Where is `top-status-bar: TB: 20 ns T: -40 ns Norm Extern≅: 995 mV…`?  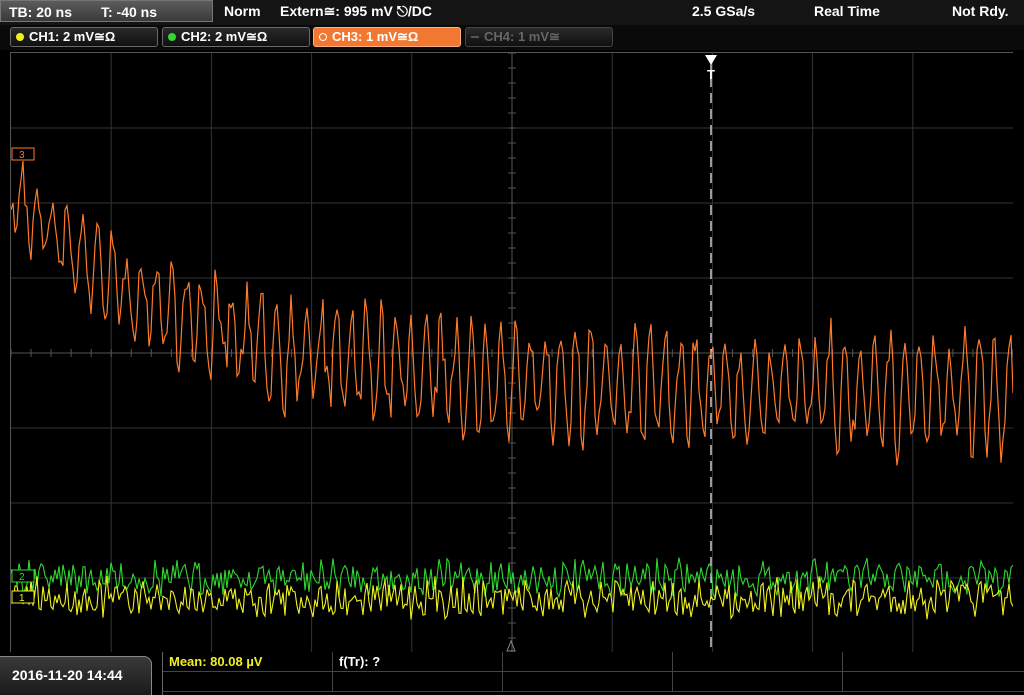
top-status-bar: TB: 20 ns T: -40 ns Norm Extern≅: 995 mV… is located at coordinates (512, 12).